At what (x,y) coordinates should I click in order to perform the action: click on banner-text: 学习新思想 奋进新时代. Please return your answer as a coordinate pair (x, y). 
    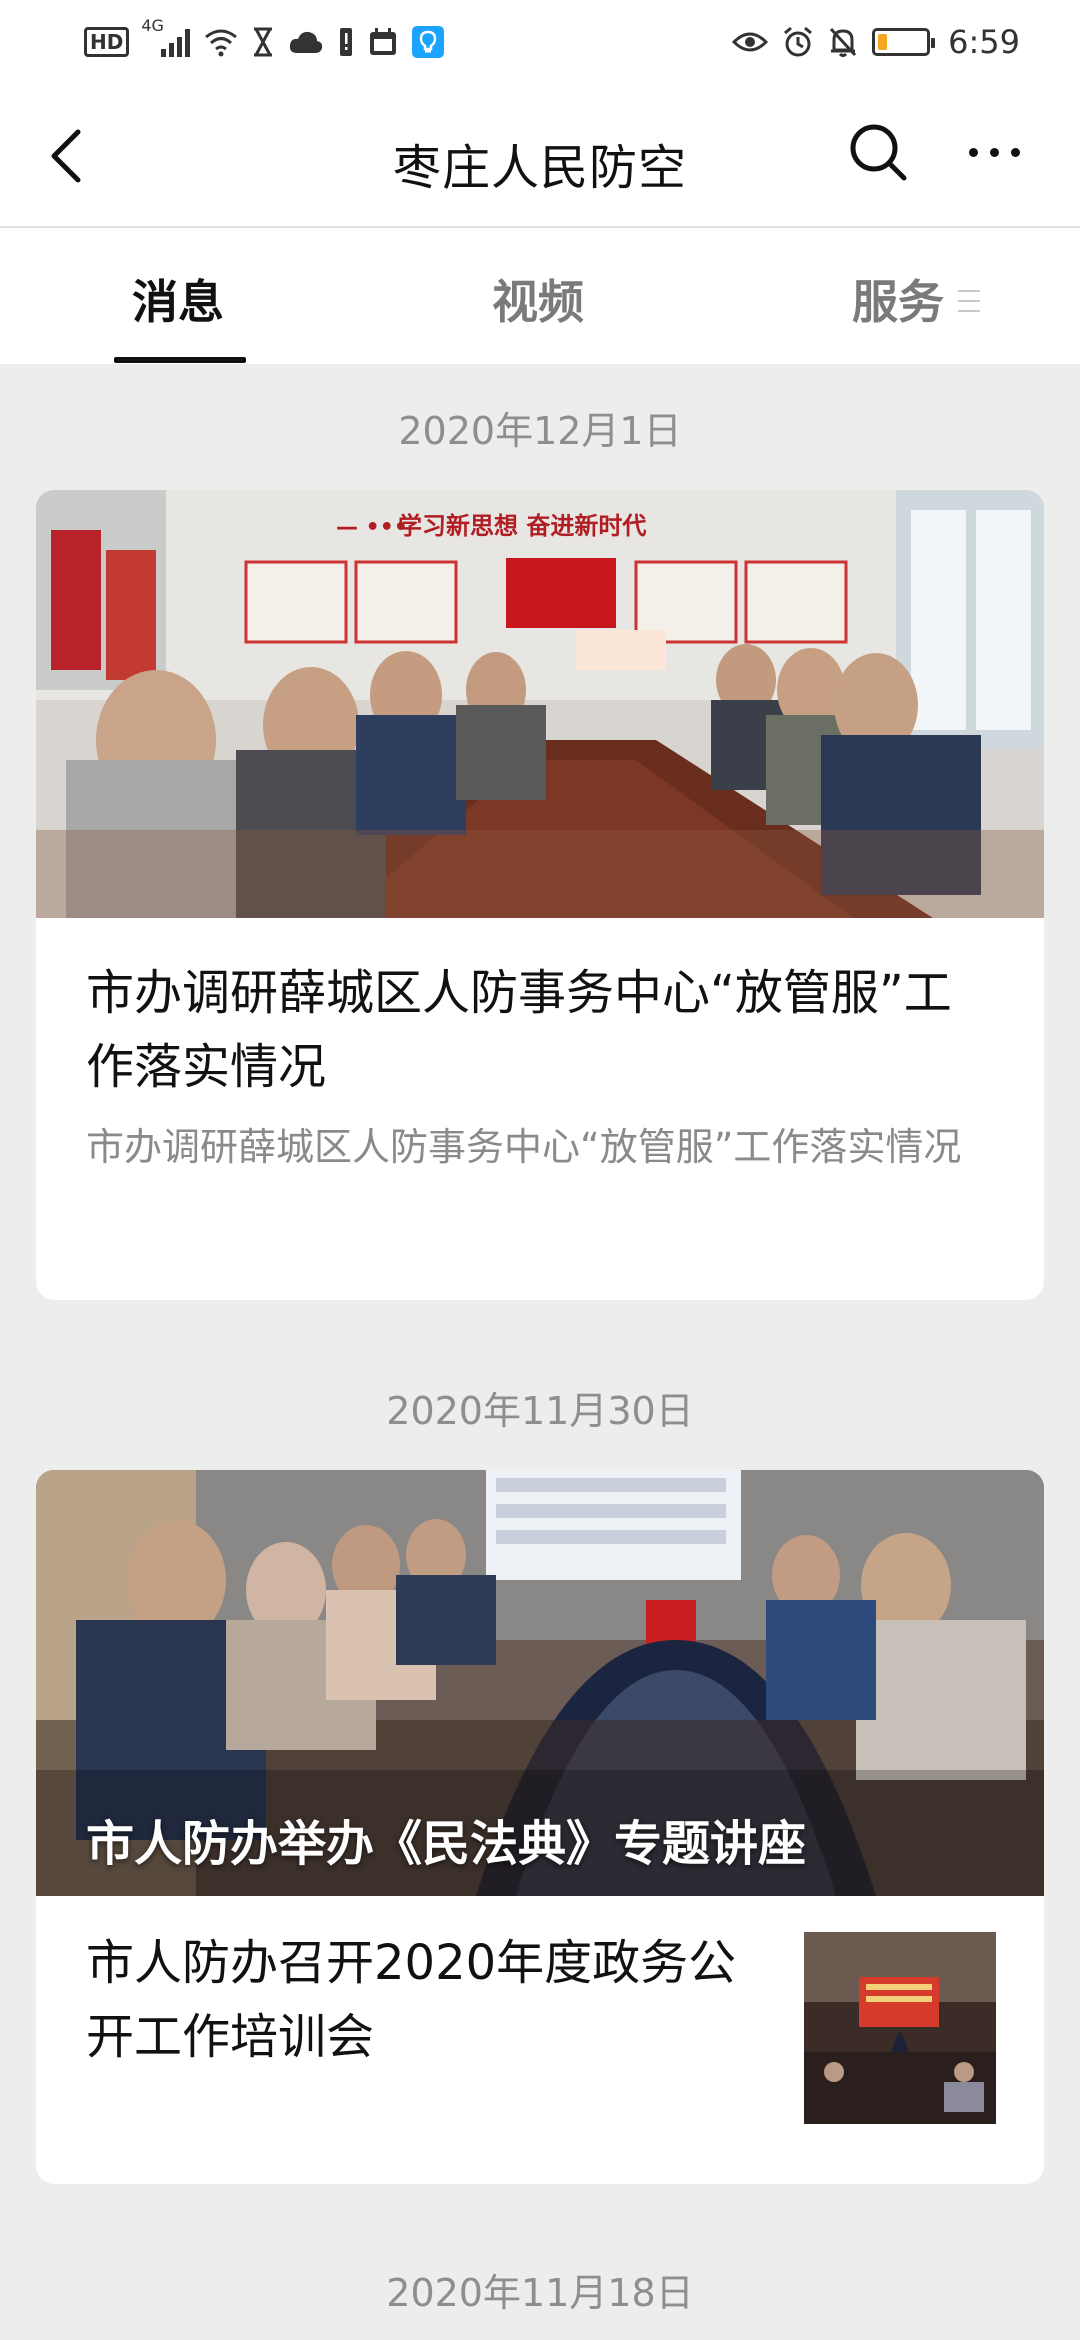
    Looking at the image, I should click on (522, 526).